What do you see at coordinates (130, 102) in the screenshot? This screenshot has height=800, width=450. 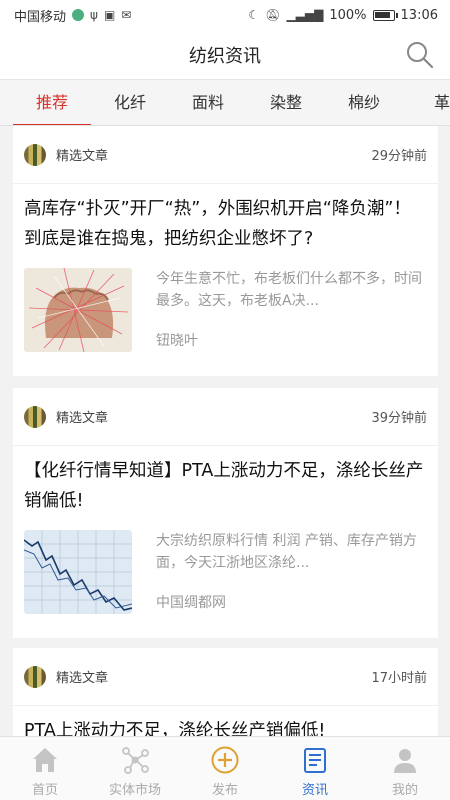 I see `tab-chemical-fiber: 化纤` at bounding box center [130, 102].